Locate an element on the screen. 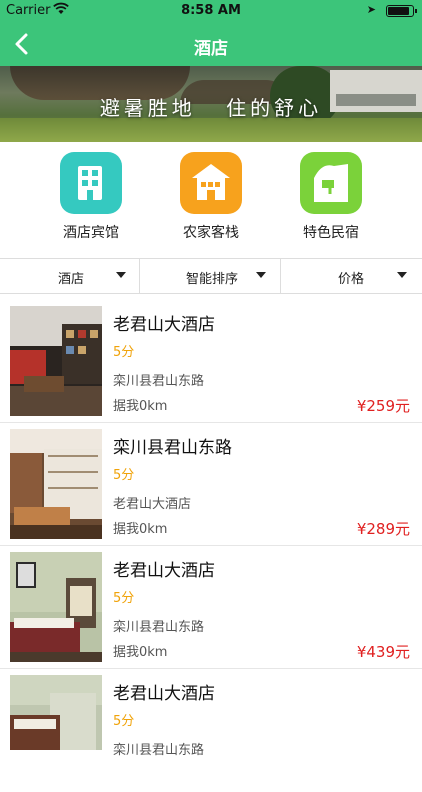  hotel-price: ¥439元 is located at coordinates (383, 652).